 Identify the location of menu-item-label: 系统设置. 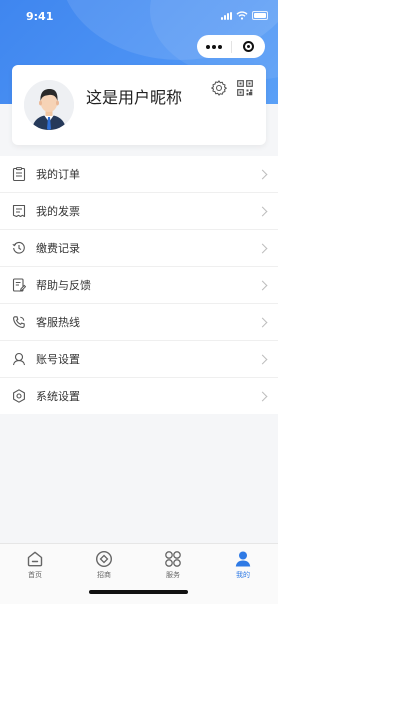
(58, 396).